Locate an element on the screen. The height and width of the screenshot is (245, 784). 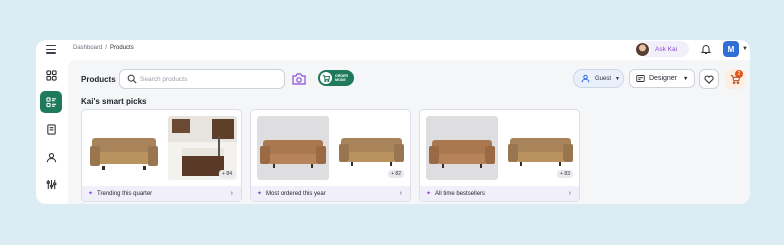
card-images: + 84 is located at coordinates (162, 148).